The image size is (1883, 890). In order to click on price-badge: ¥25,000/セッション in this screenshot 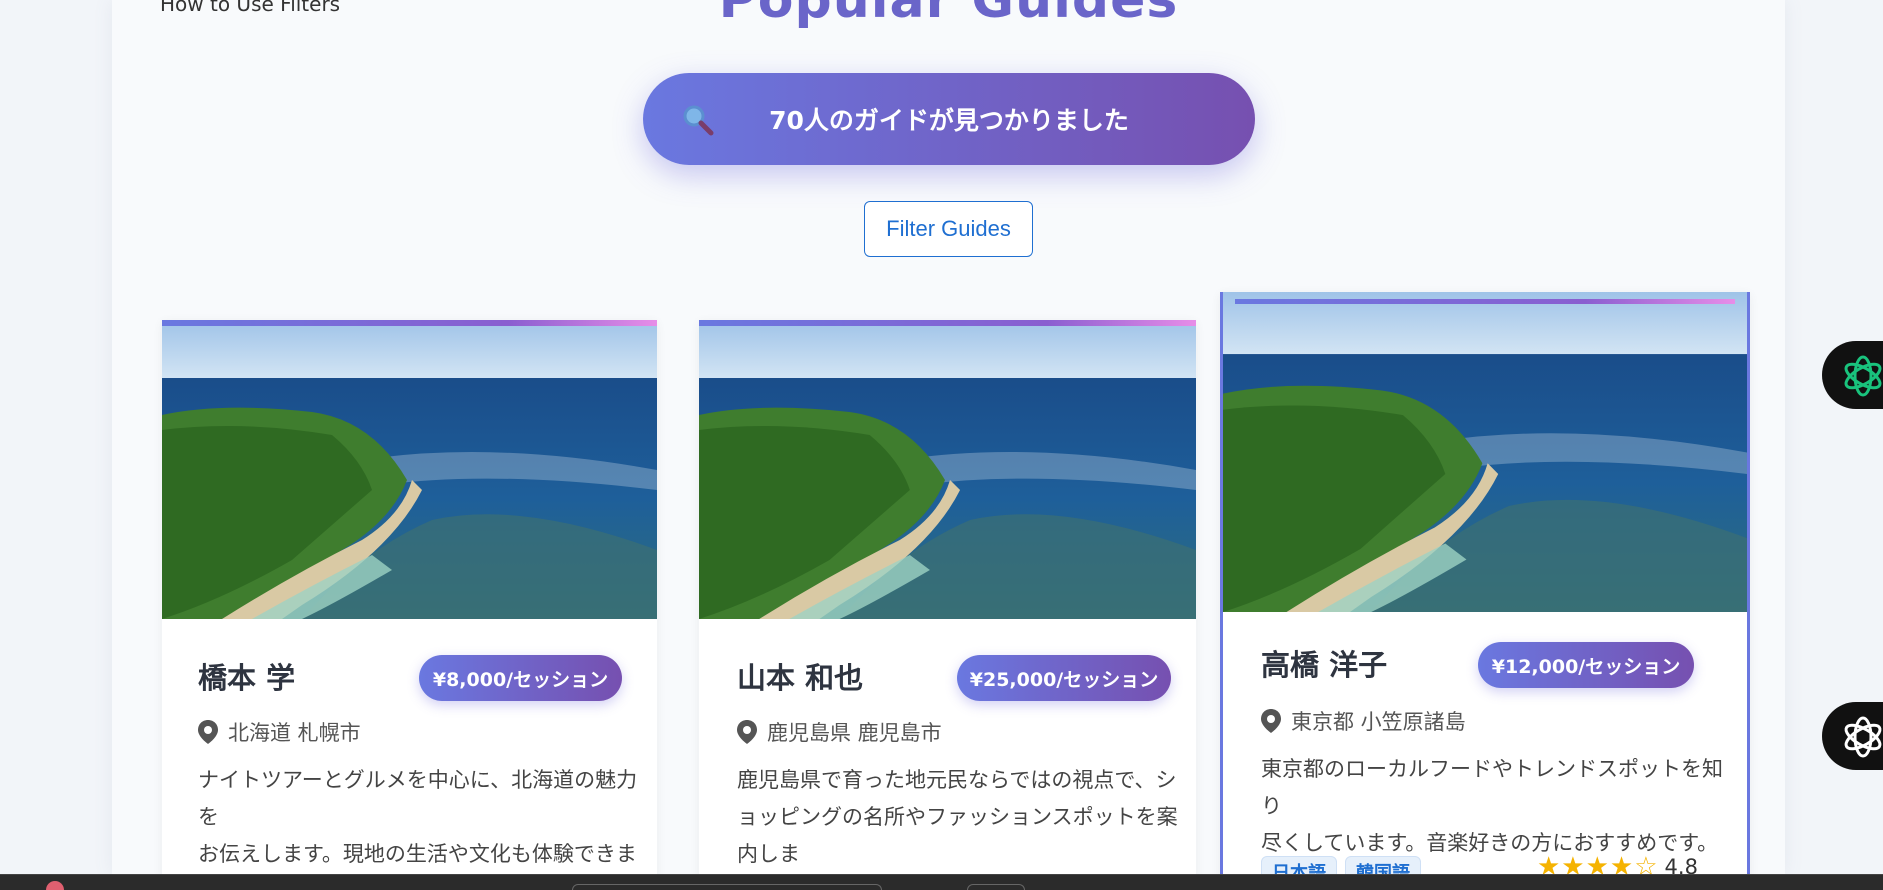, I will do `click(1064, 678)`.